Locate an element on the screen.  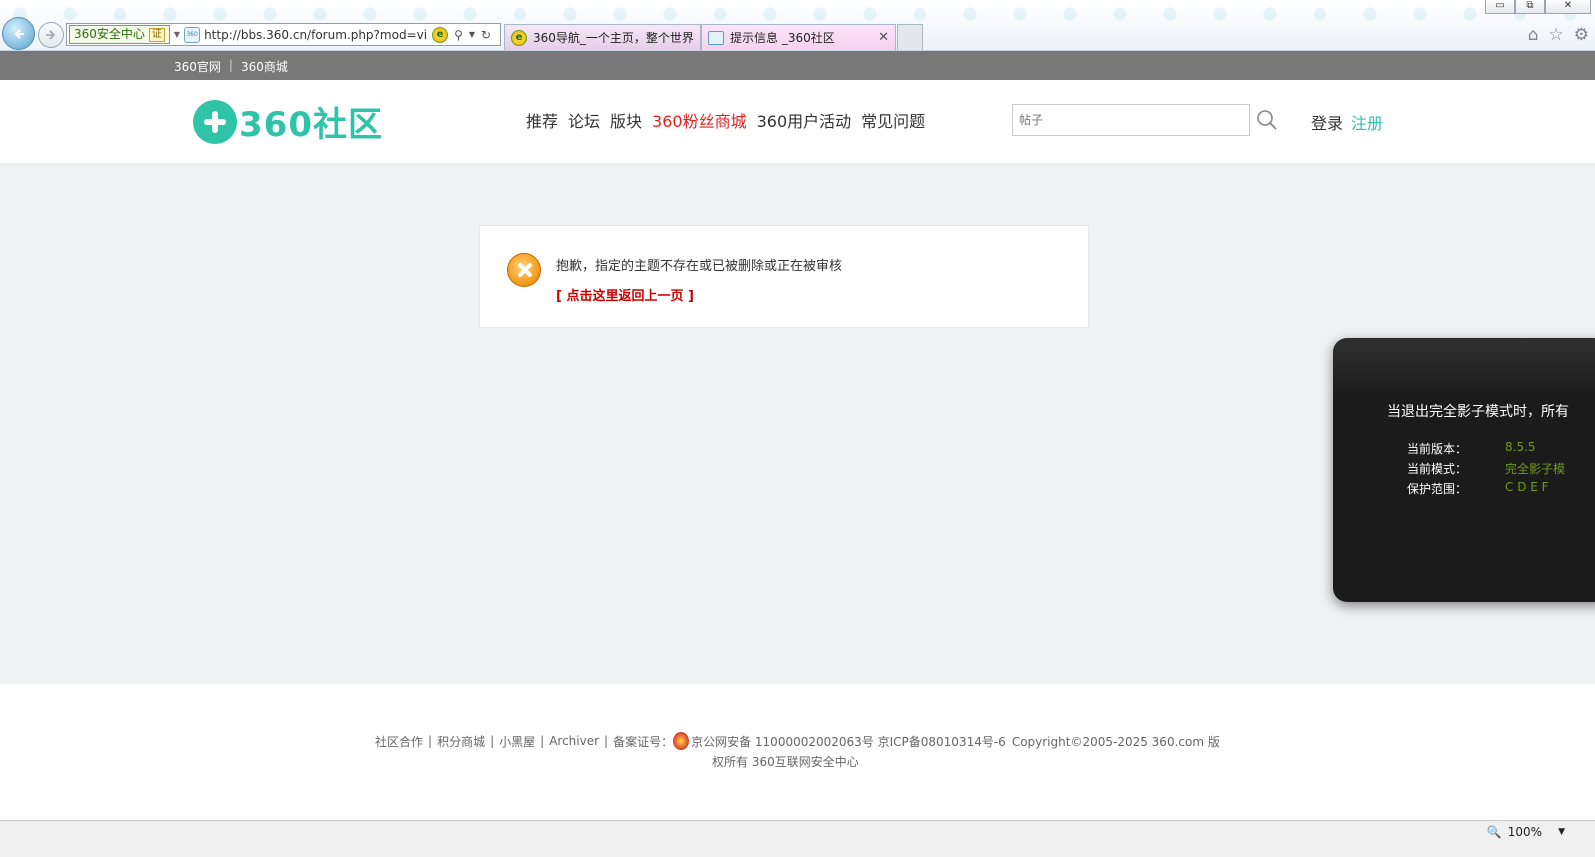
login-link: 登录 is located at coordinates (1327, 122).